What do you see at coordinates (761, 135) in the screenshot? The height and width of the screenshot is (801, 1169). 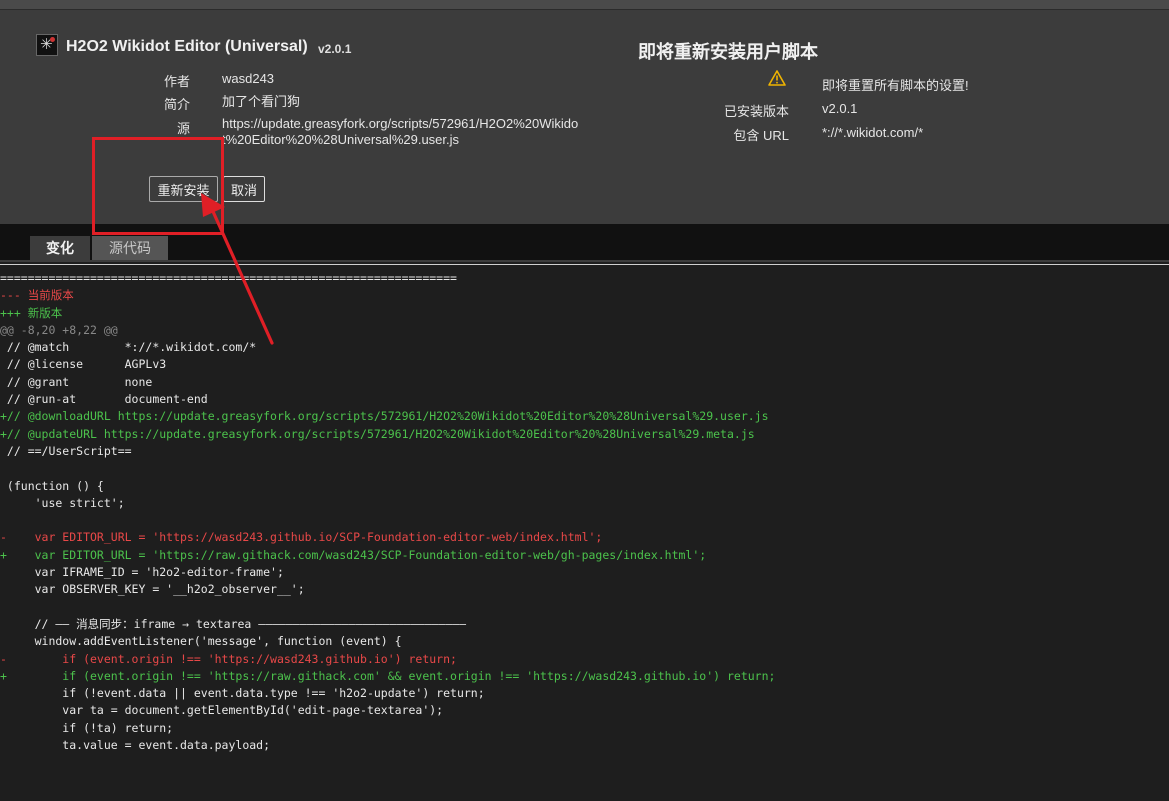 I see `include-url-label: 包含 URL` at bounding box center [761, 135].